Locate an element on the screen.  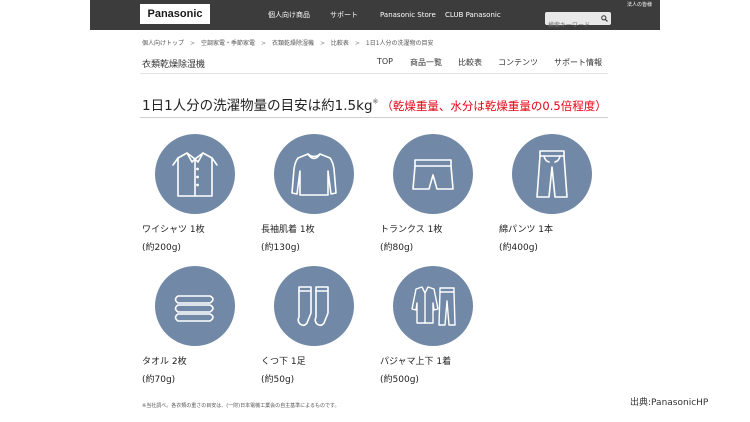
corporate-link: 法人の皆様 is located at coordinates (639, 4).